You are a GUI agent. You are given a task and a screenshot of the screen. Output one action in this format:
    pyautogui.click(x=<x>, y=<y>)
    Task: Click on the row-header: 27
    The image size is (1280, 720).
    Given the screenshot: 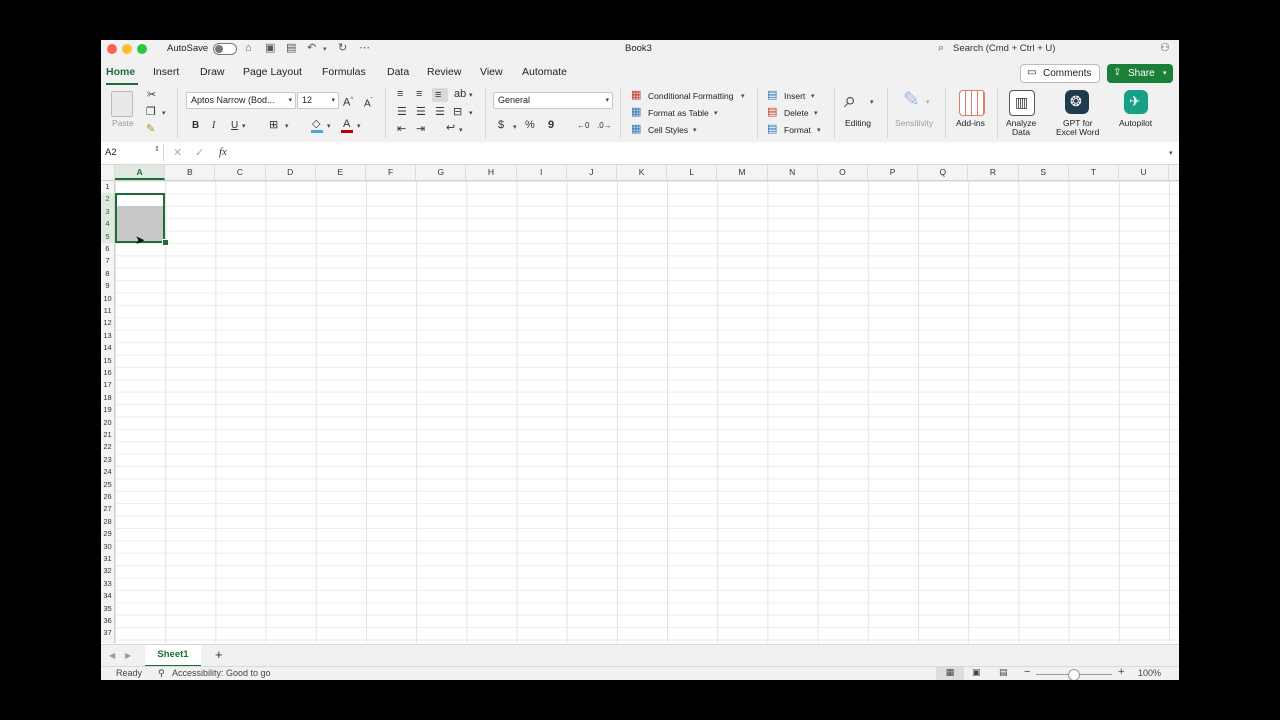 What is the action you would take?
    pyautogui.click(x=107, y=509)
    